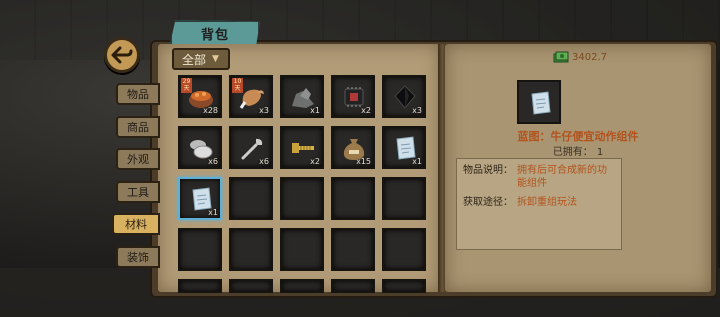  I want to click on tab-goods: 商品, so click(138, 126).